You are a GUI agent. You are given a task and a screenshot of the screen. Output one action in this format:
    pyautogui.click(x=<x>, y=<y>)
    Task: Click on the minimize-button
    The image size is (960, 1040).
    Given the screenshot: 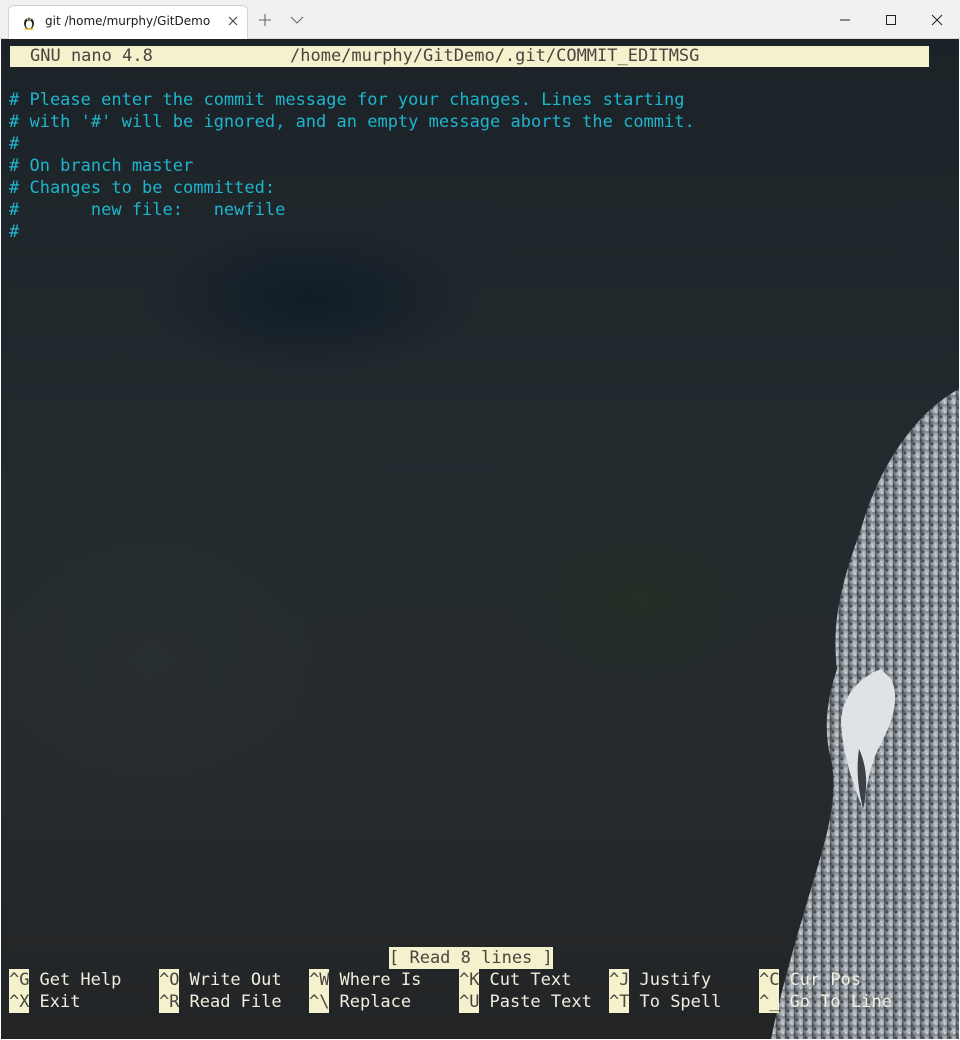 What is the action you would take?
    pyautogui.click(x=845, y=19)
    